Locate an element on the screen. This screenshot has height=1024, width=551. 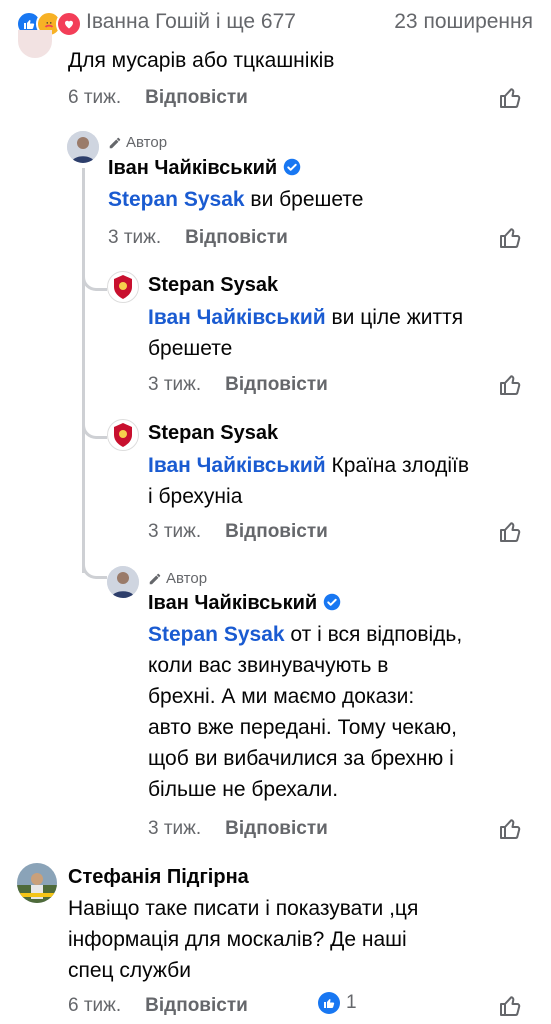
comment-body: інформація для москалів? Де наші is located at coordinates (237, 939).